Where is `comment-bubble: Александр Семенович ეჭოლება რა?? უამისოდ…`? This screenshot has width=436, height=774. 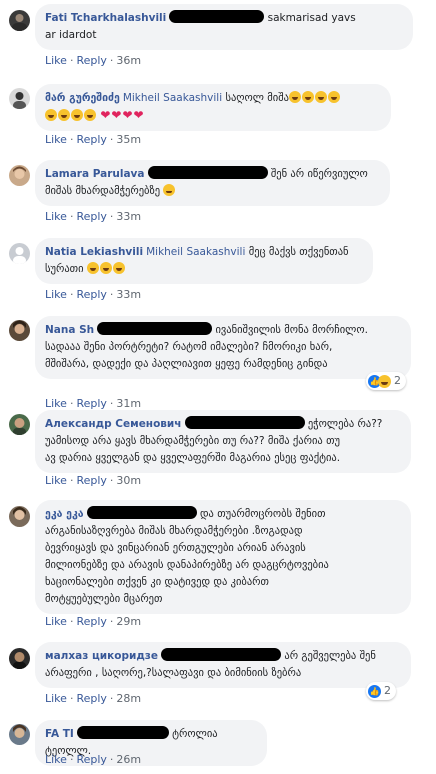 comment-bubble: Александр Семенович ეჭოლება რა?? უამისოდ… is located at coordinates (223, 441).